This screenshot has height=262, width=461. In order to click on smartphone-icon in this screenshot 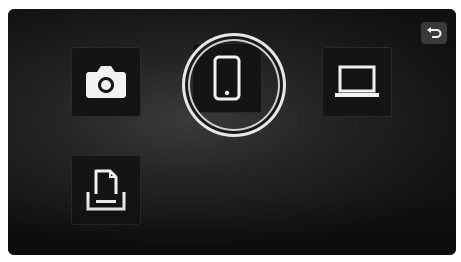, I will do `click(227, 78)`.